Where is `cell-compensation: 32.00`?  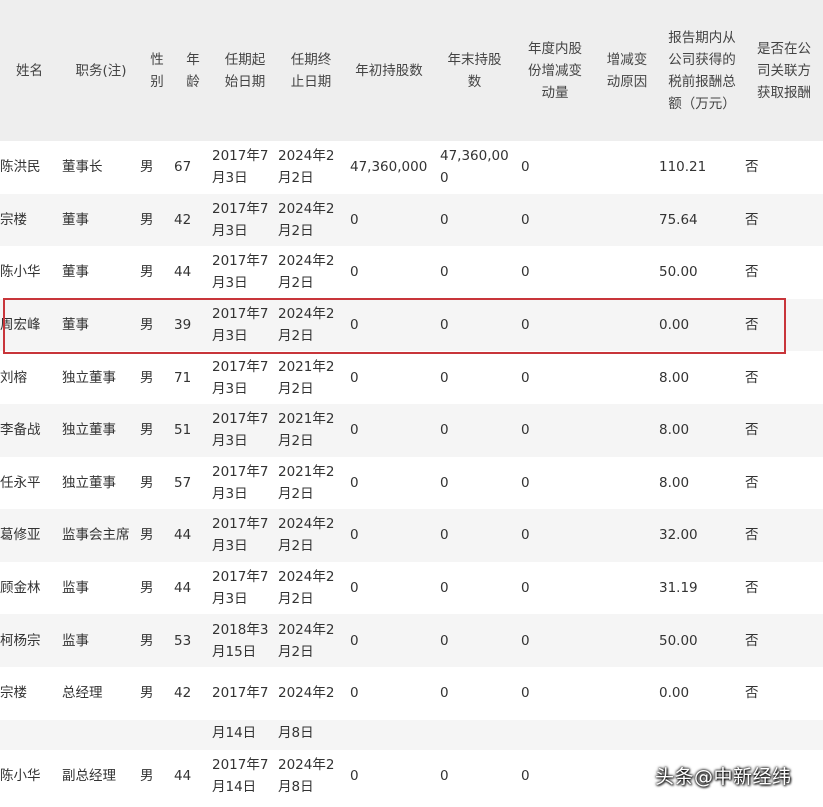 cell-compensation: 32.00 is located at coordinates (678, 535).